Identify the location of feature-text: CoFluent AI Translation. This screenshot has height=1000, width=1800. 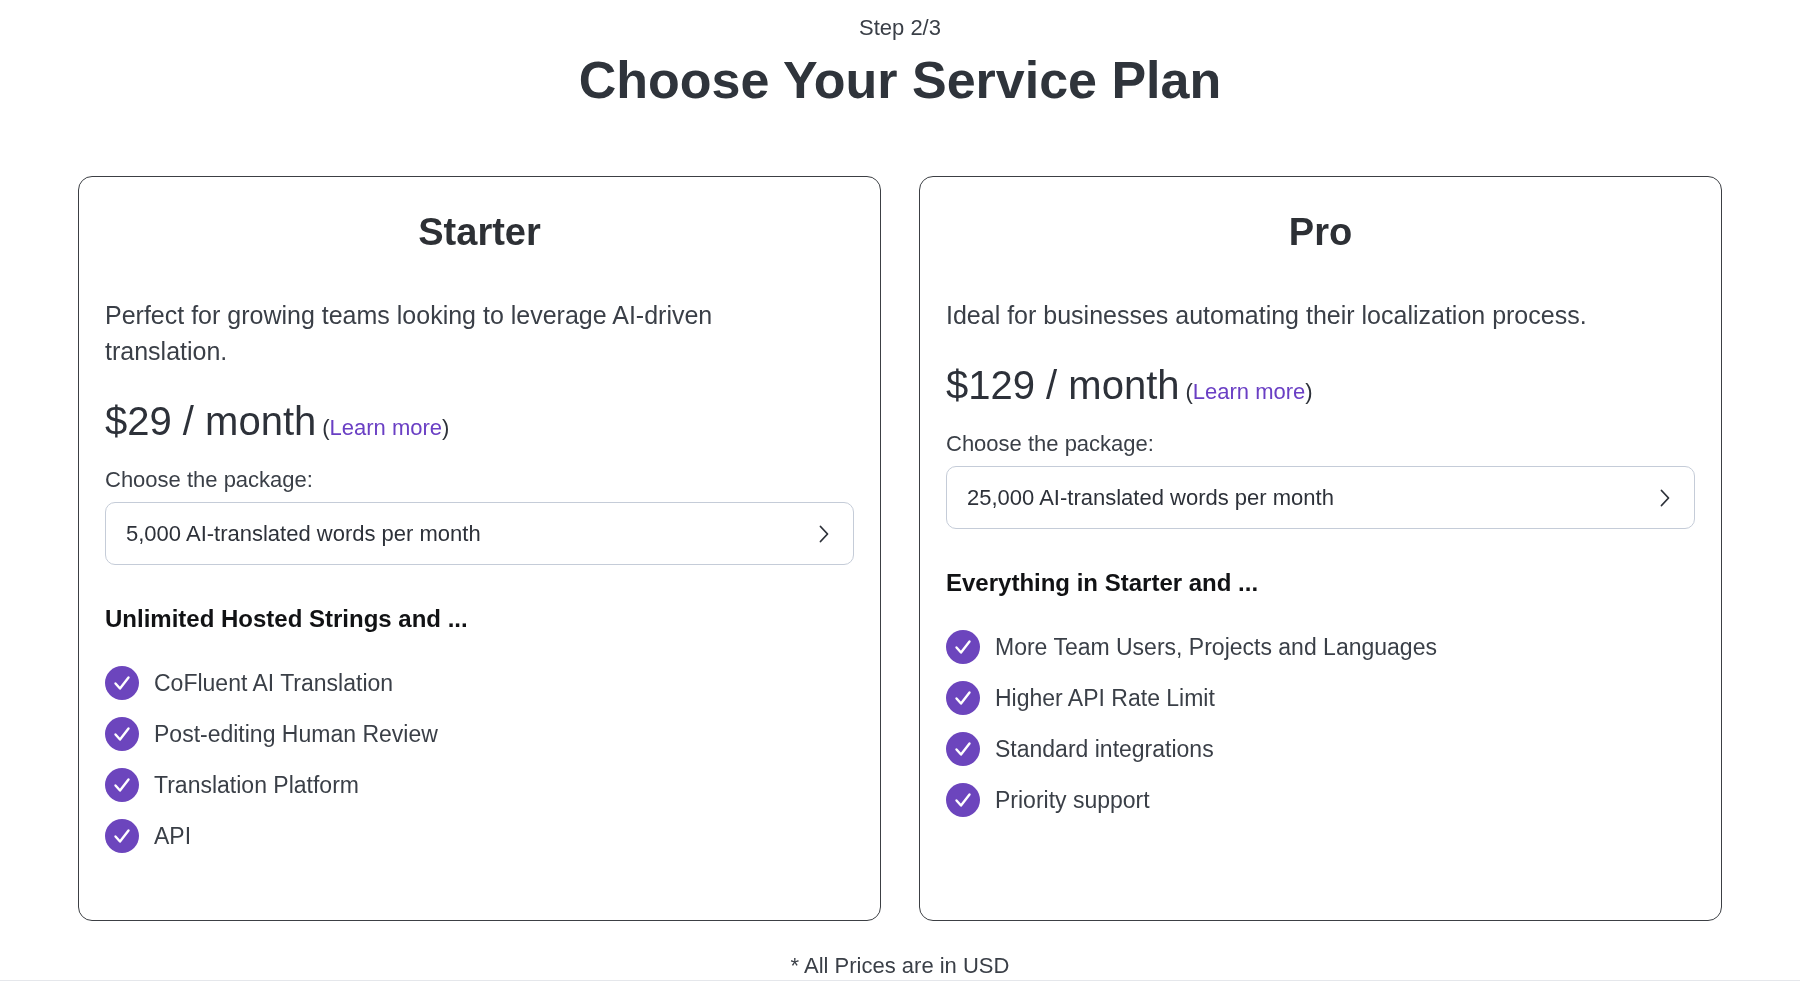
(274, 683).